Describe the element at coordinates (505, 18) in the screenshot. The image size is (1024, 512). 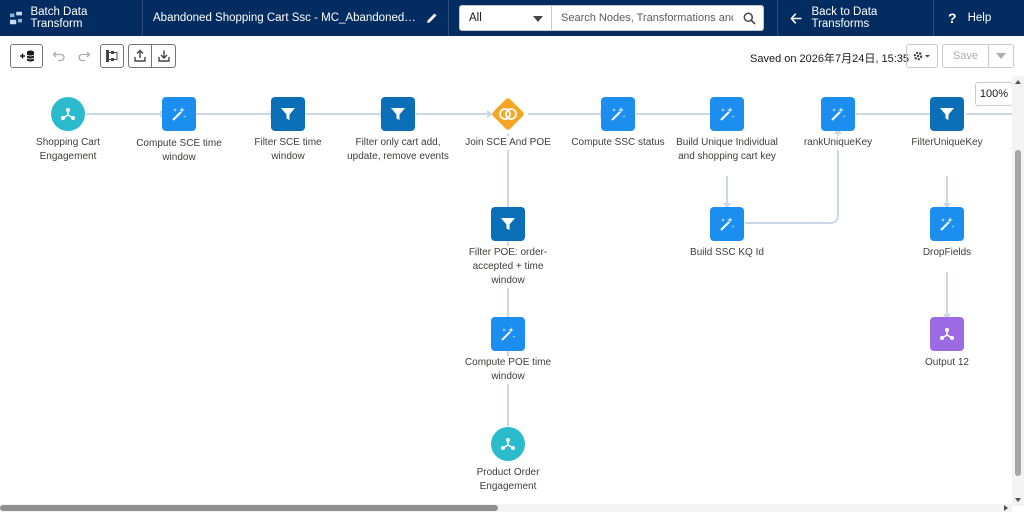
I see `search-scope-select: All` at that location.